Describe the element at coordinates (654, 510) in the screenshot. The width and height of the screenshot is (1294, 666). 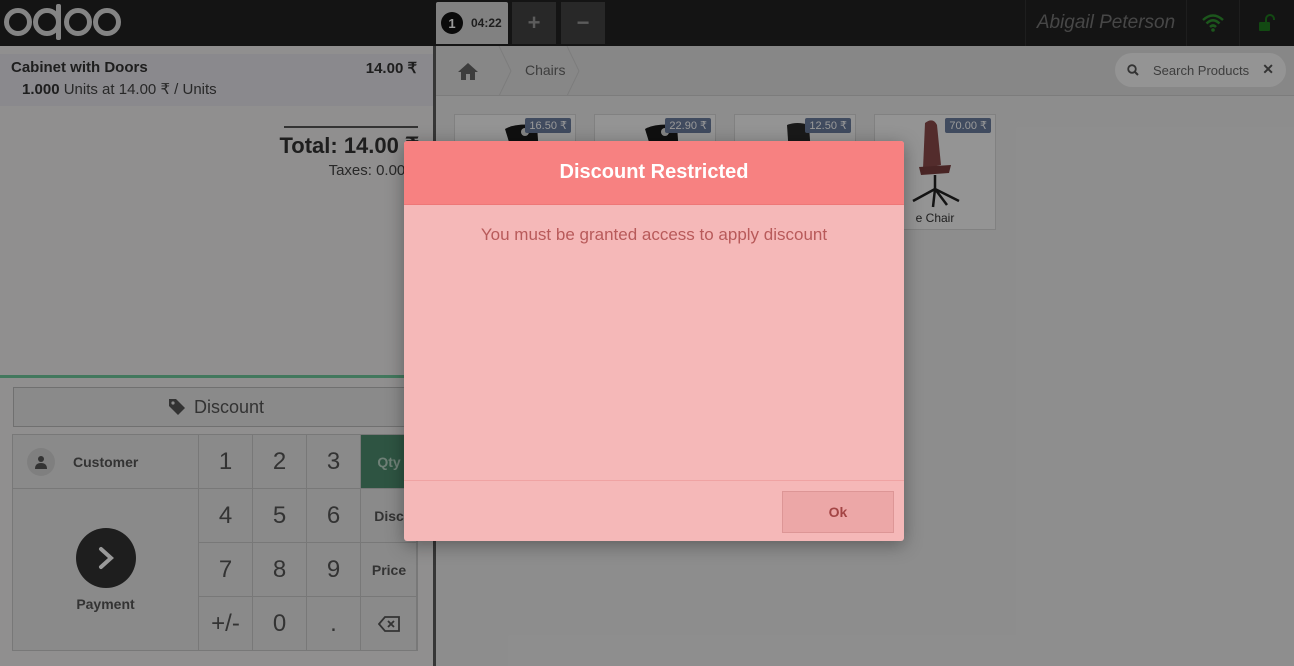
I see `dialog-footer: Ok` at that location.